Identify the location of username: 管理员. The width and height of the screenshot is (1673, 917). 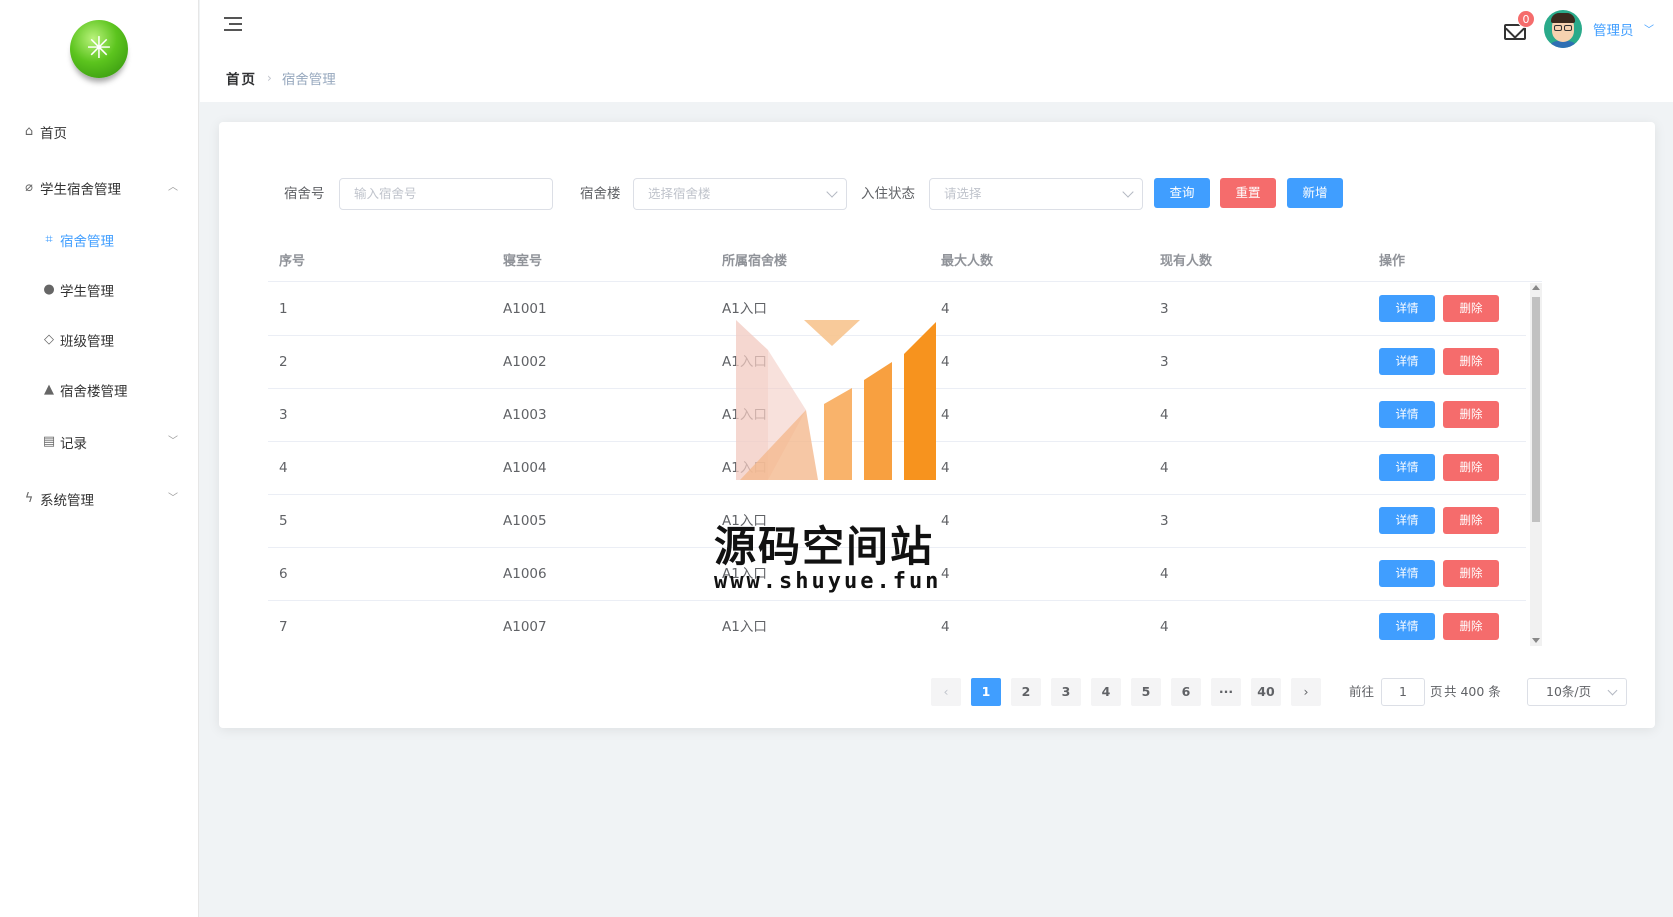
(1613, 29).